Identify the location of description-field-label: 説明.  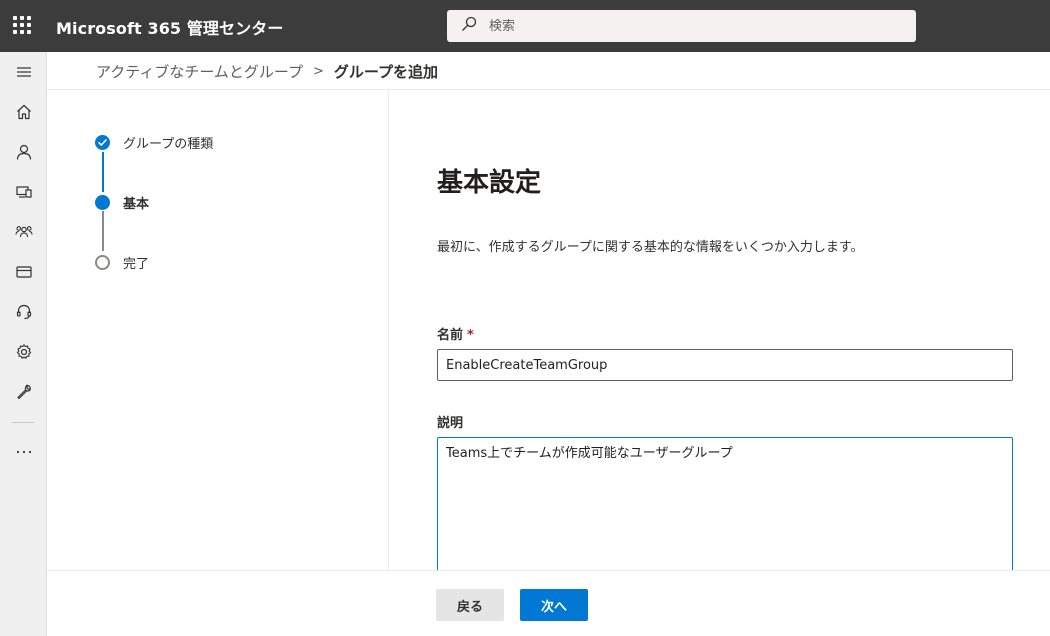
(450, 423).